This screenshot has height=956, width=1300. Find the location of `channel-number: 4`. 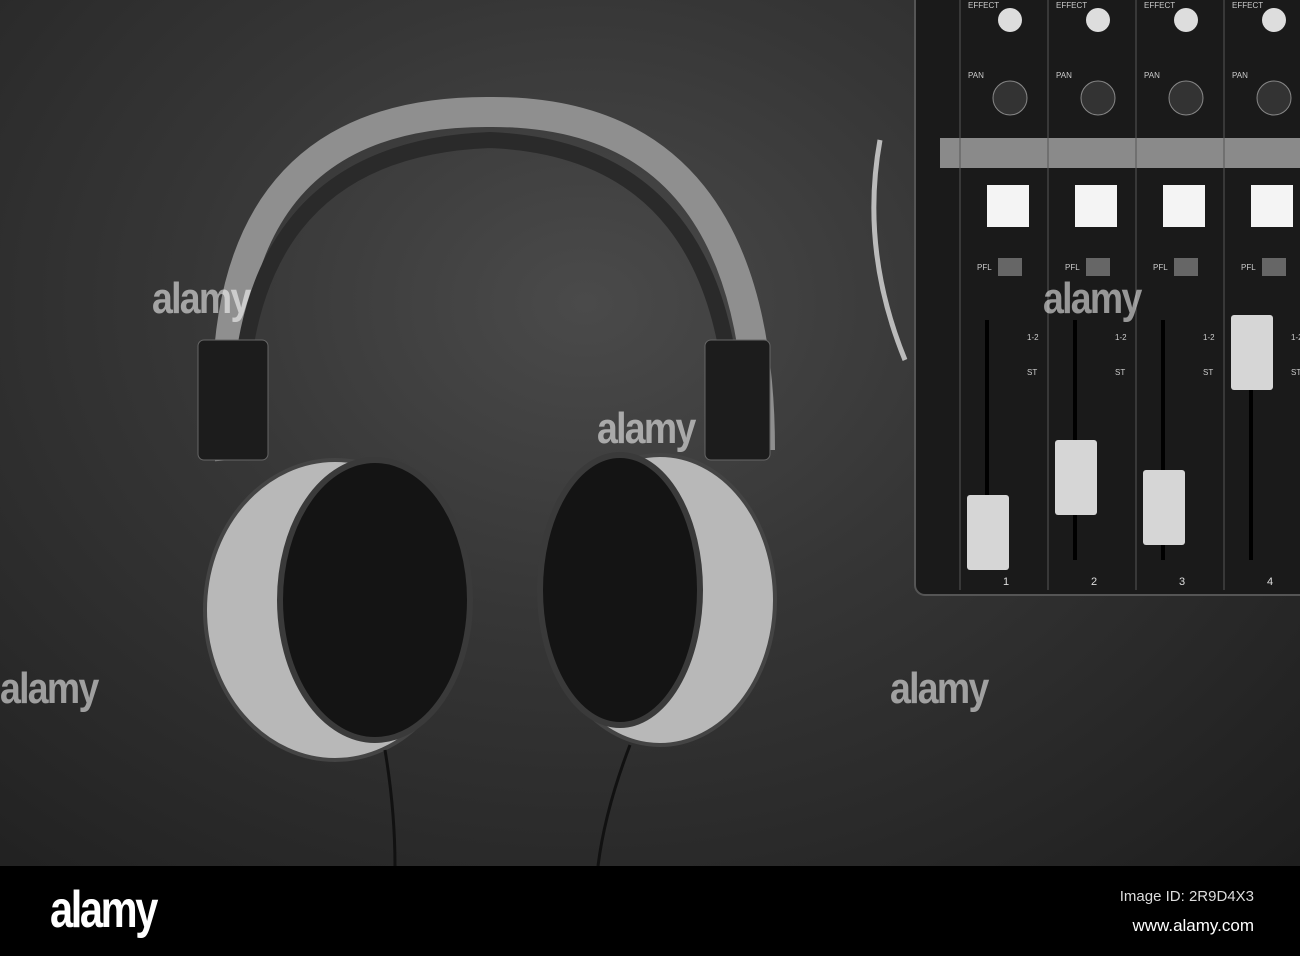

channel-number: 4 is located at coordinates (1270, 582).